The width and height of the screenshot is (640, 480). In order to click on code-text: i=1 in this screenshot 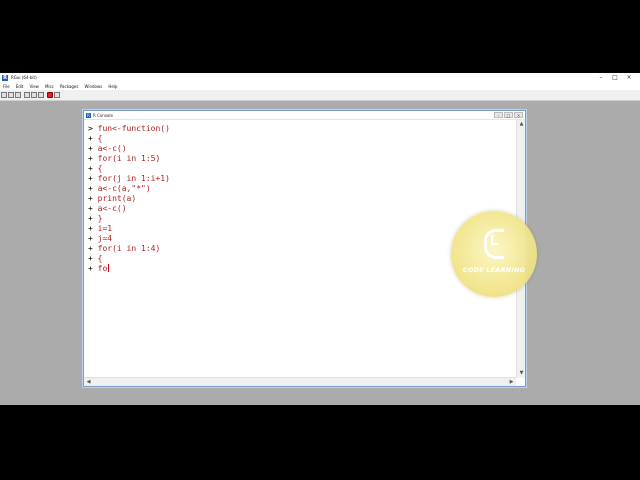, I will do `click(105, 228)`.